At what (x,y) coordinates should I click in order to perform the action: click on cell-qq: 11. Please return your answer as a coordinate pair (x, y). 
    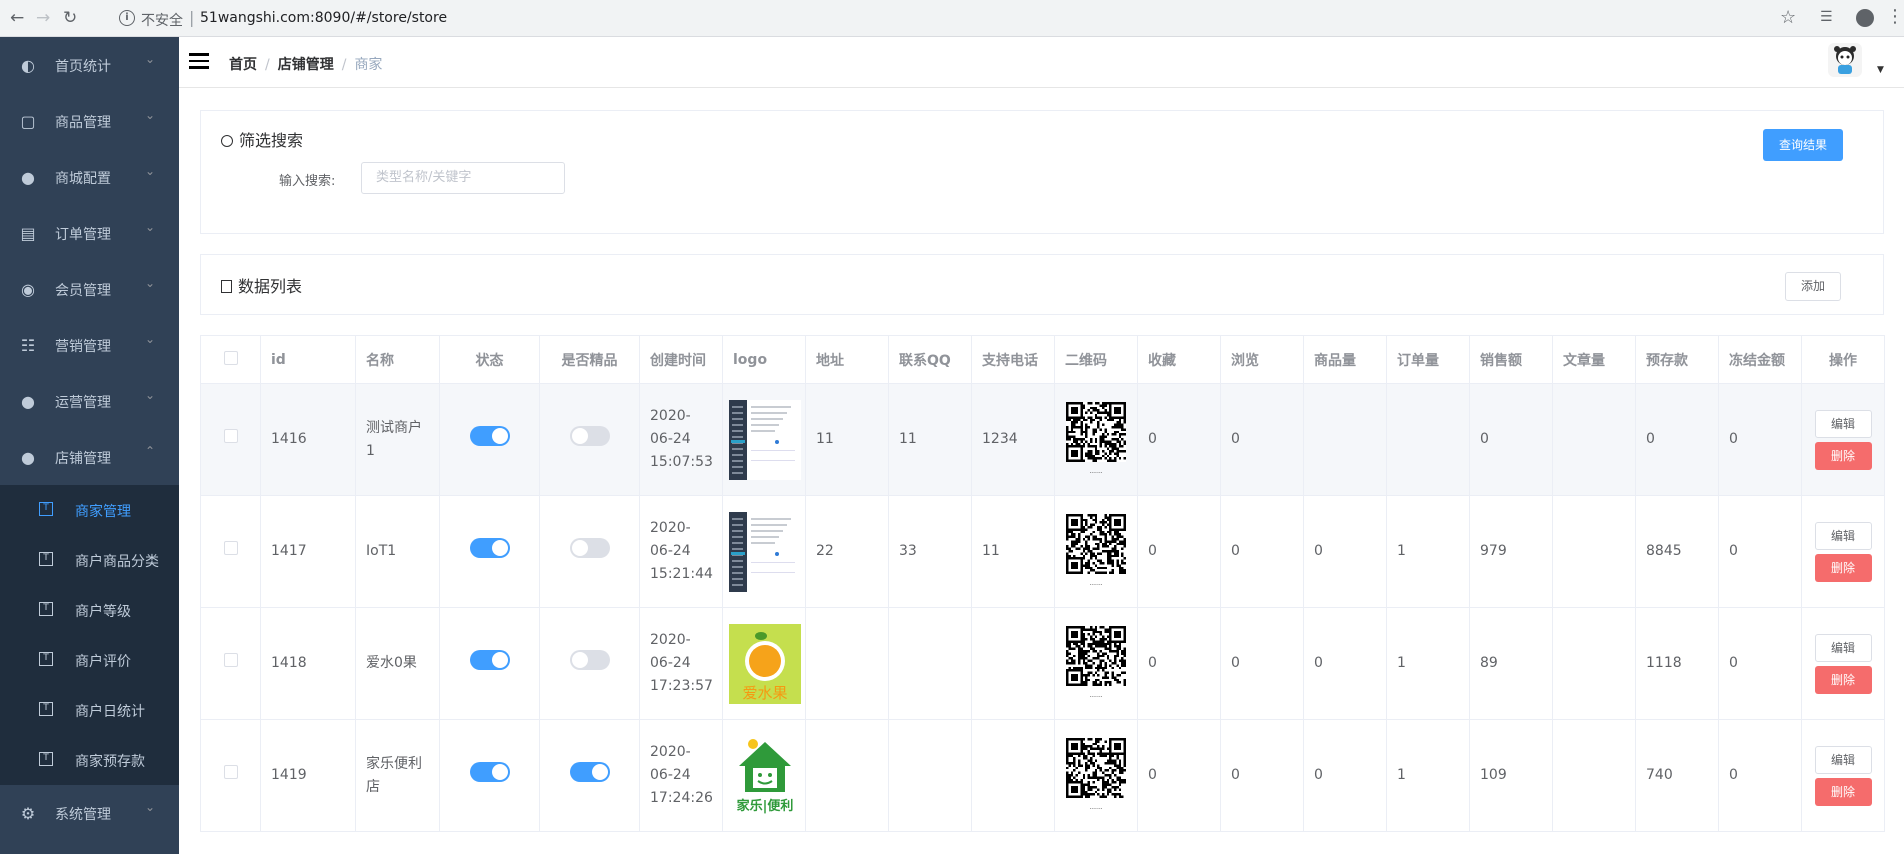
    Looking at the image, I should click on (930, 439).